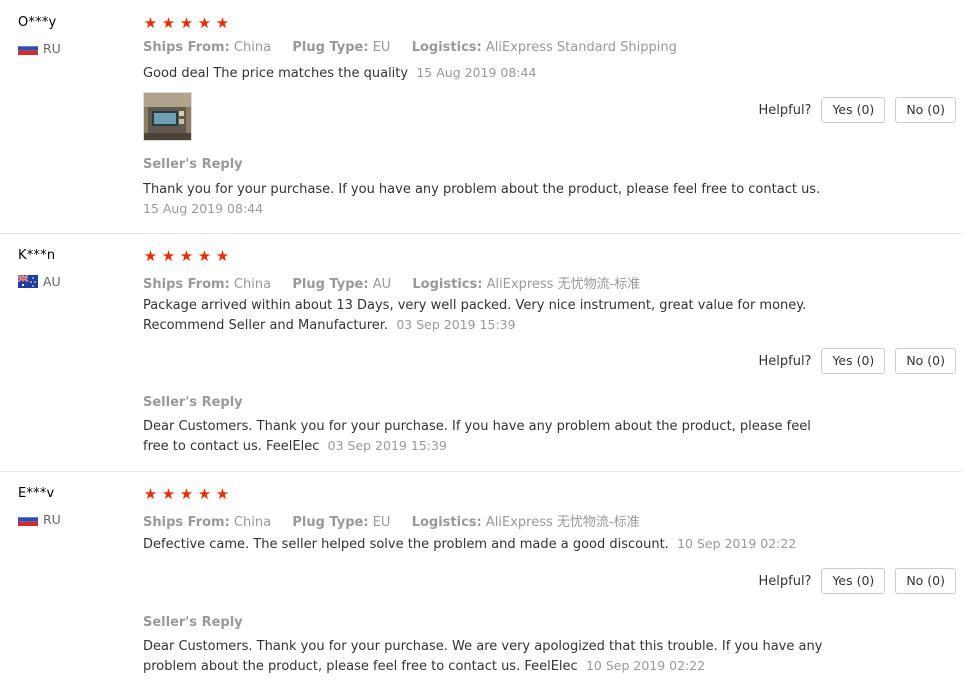 The image size is (974, 686). What do you see at coordinates (37, 255) in the screenshot?
I see `reviewer-name: K***n` at bounding box center [37, 255].